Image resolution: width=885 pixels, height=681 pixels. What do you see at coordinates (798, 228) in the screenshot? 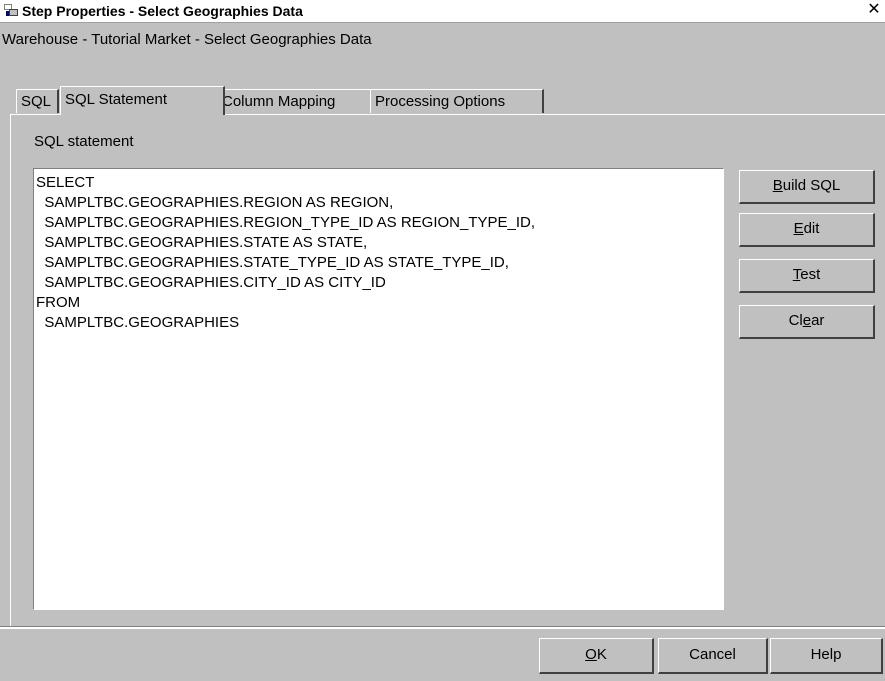
I see `edit-mnemonic: E` at bounding box center [798, 228].